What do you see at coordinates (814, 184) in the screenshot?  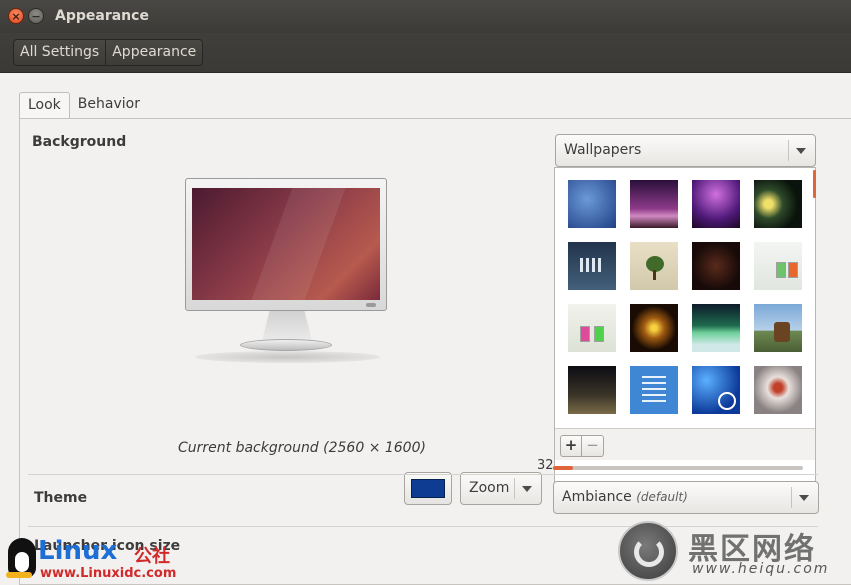 I see `wallpaper-scrollbar` at bounding box center [814, 184].